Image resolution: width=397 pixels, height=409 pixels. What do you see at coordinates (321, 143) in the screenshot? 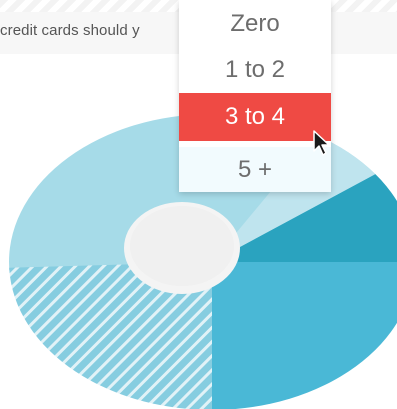
I see `arrow-pointer-icon` at bounding box center [321, 143].